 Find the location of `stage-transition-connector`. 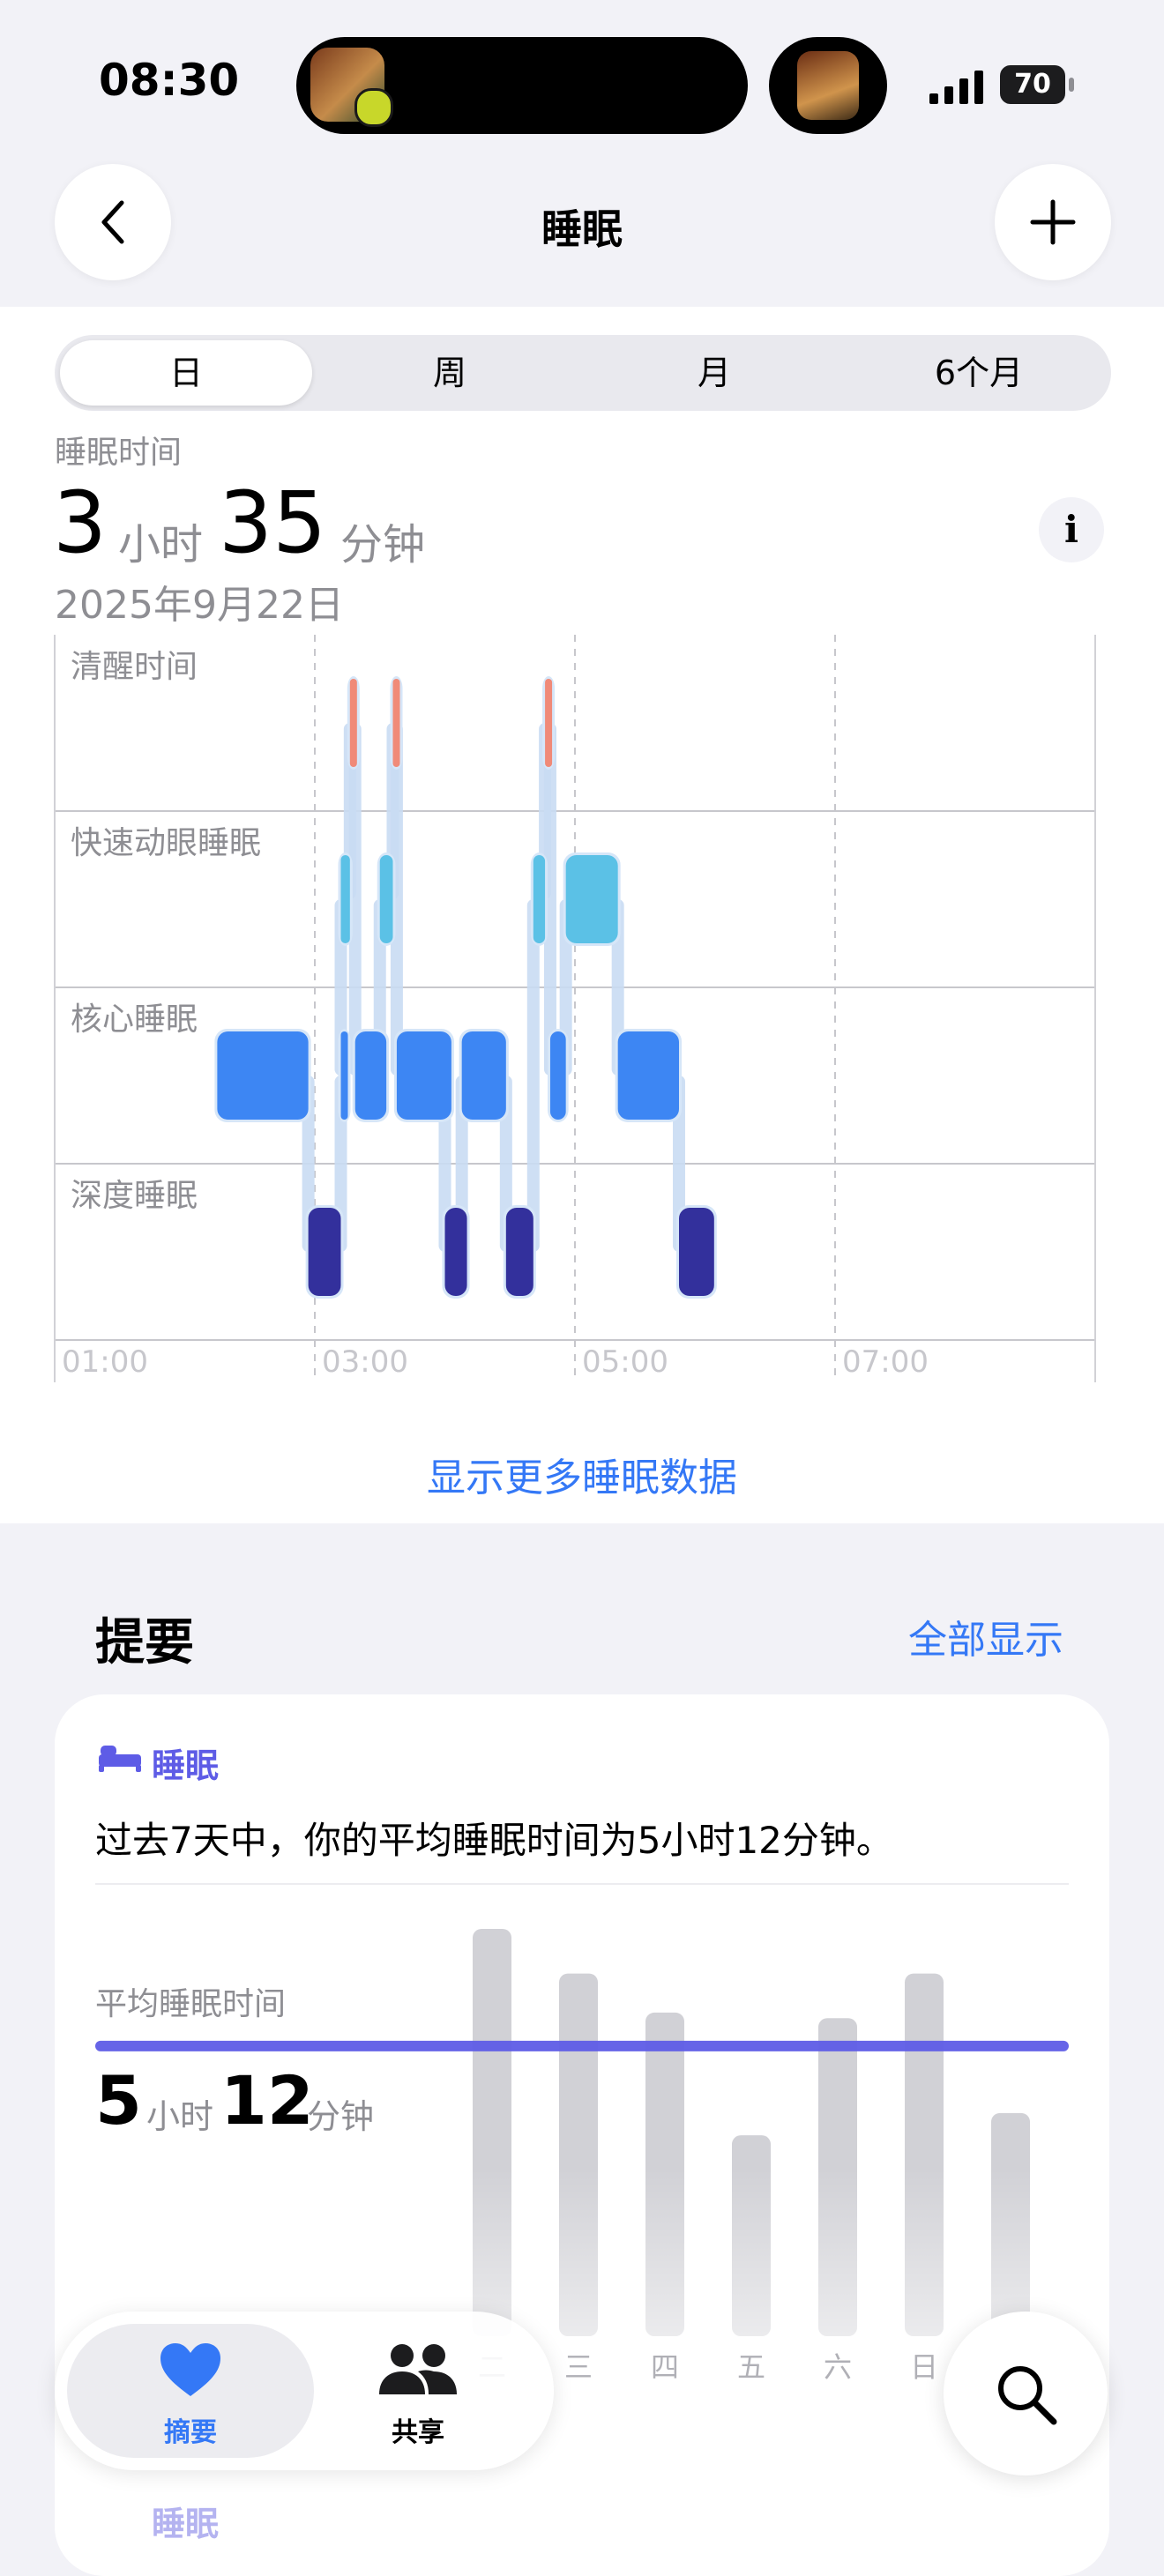

stage-transition-connector is located at coordinates (533, 1076).